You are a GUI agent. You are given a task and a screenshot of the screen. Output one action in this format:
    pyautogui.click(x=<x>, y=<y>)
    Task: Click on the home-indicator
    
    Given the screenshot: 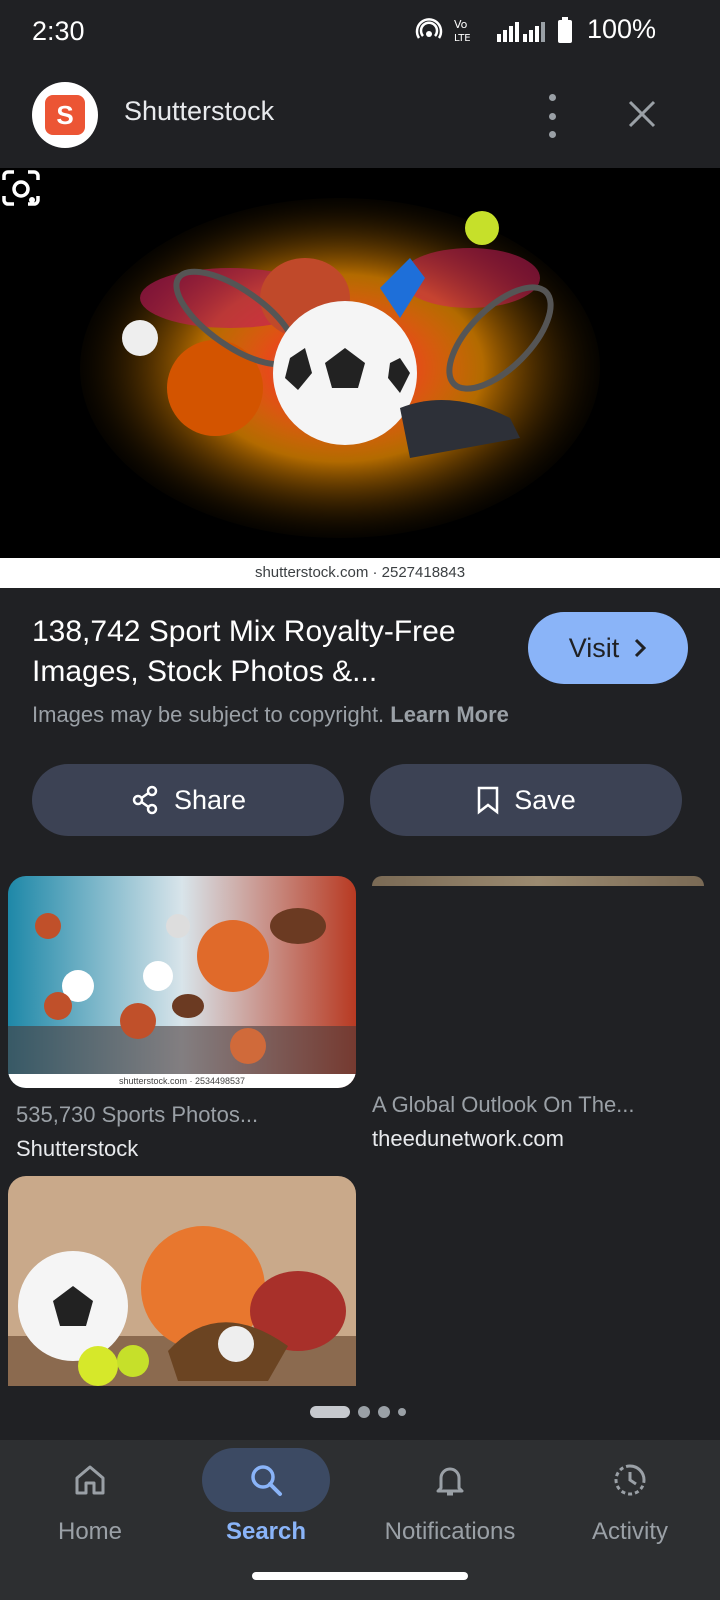 What is the action you would take?
    pyautogui.click(x=360, y=1576)
    